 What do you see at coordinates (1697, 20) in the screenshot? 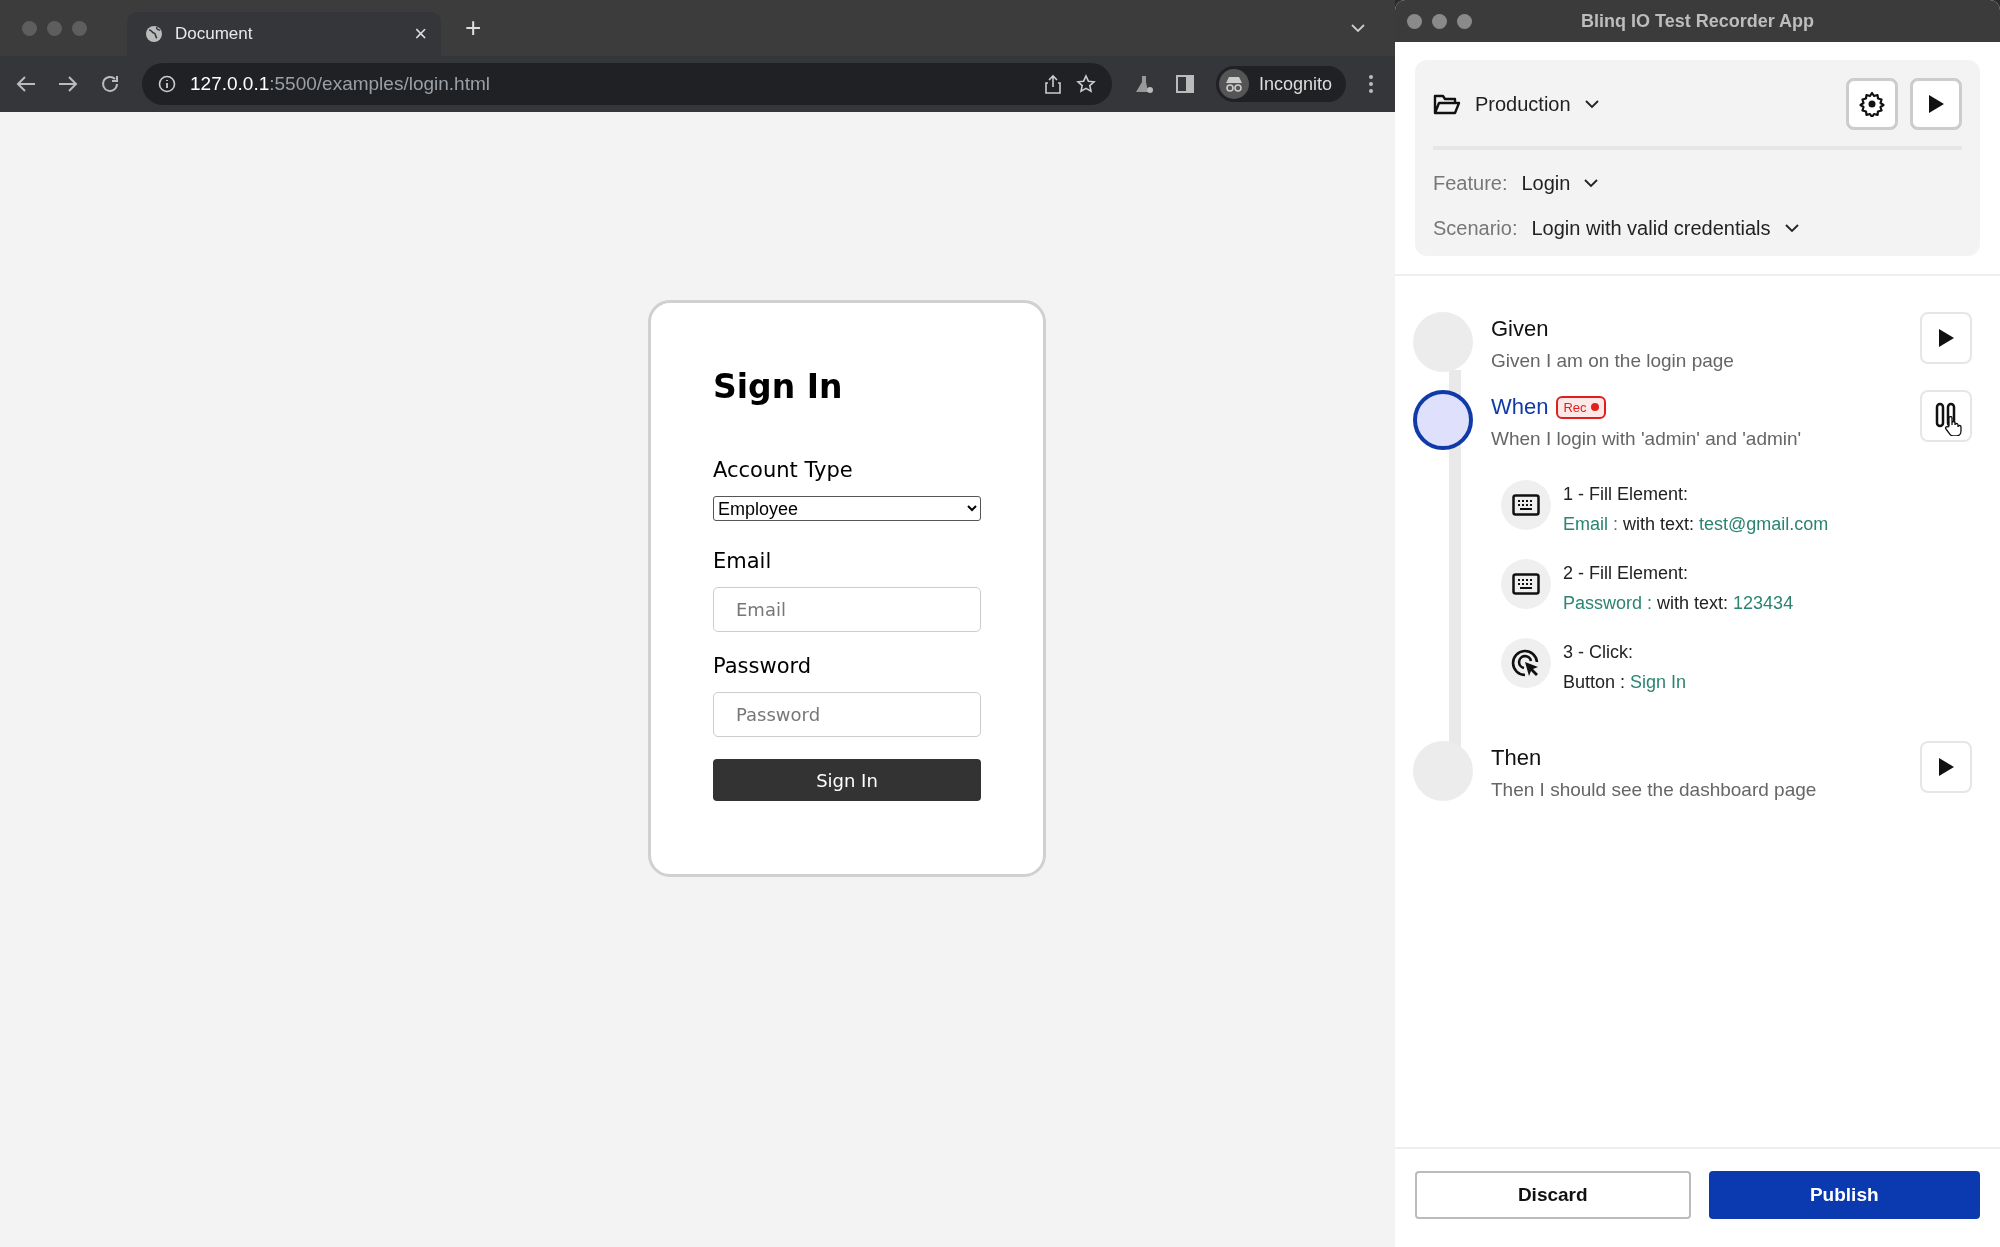
I see `window-title: Blinq IO Test Recorder App` at bounding box center [1697, 20].